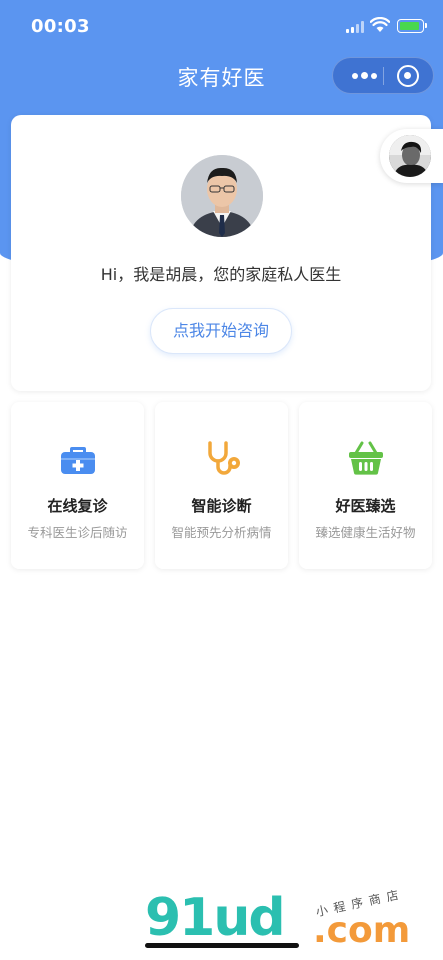 The height and width of the screenshot is (960, 443). What do you see at coordinates (221, 485) in the screenshot?
I see `service-card-smart-diagnosis: 智能诊断 智能预先分析病情` at bounding box center [221, 485].